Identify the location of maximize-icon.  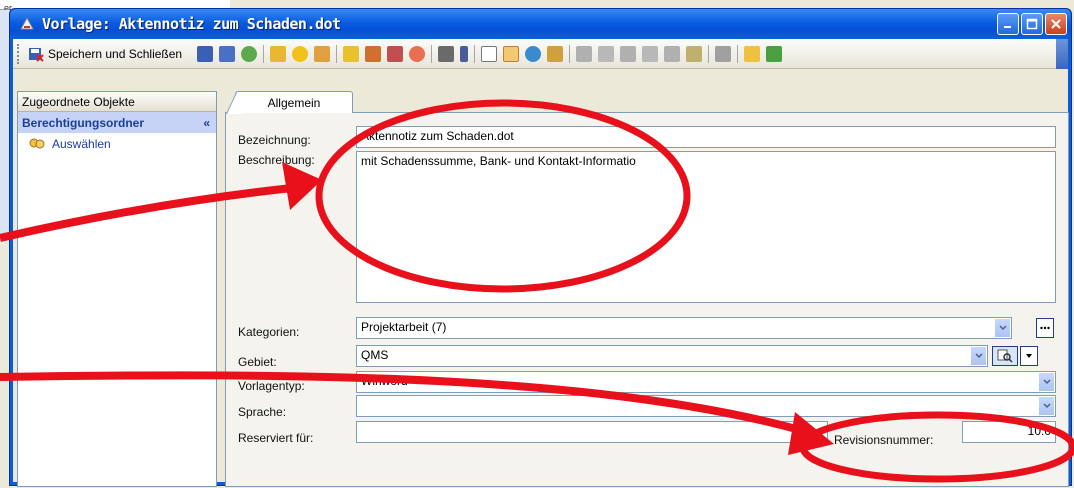
(1032, 24).